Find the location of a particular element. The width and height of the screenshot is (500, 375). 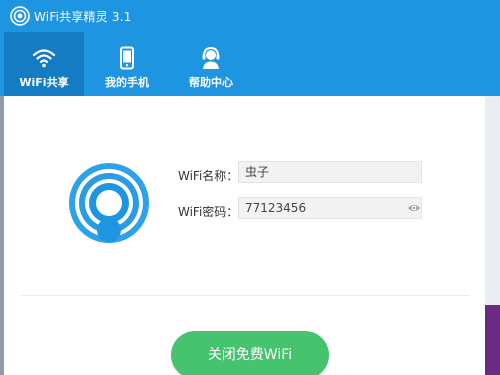

close-free-wifi-button: 关闭免费WiFi is located at coordinates (250, 353).